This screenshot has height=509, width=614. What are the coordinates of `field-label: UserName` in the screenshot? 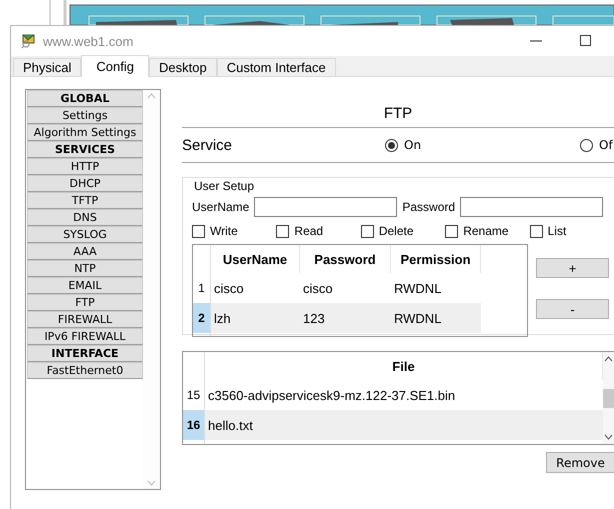 It's located at (221, 207).